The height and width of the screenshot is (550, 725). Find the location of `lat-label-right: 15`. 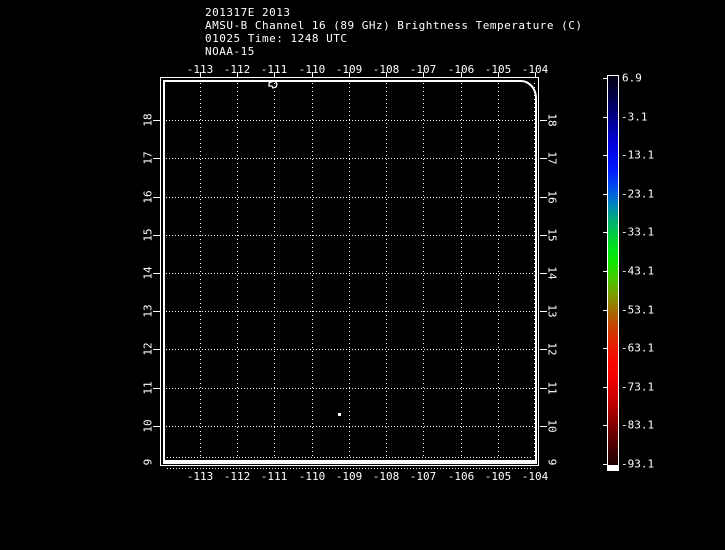

lat-label-right: 15 is located at coordinates (552, 235).